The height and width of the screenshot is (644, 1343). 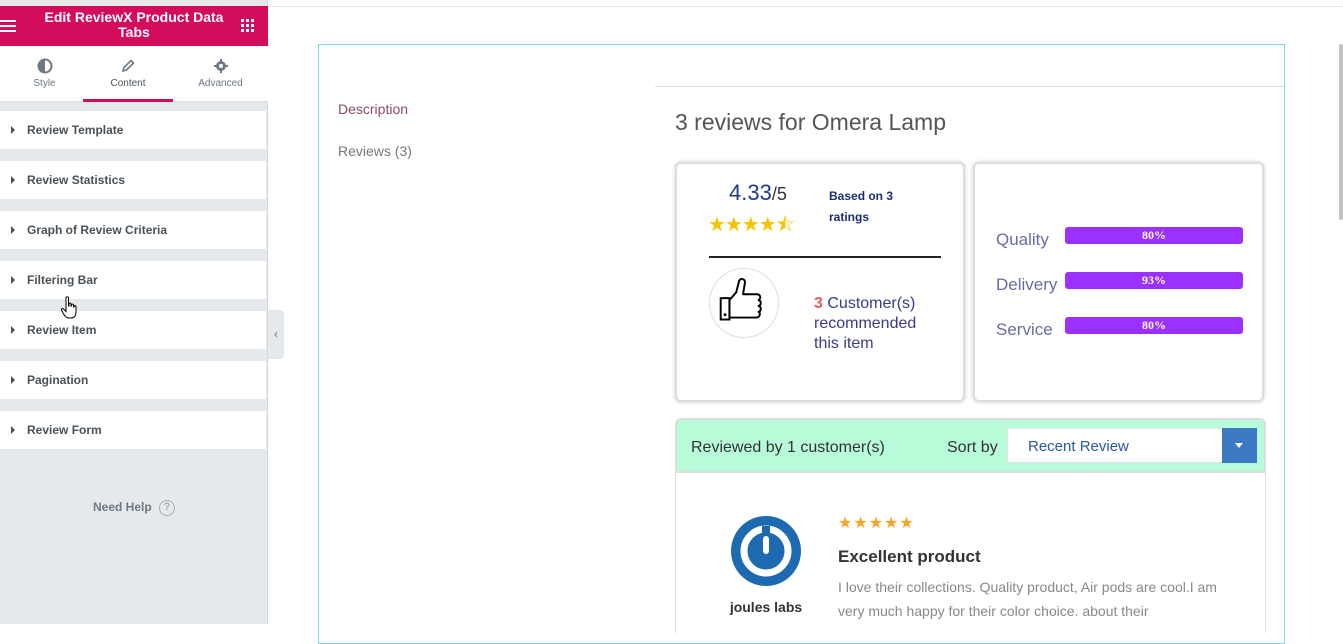 I want to click on panel-tabs: Style Content Advanced, so click(x=134, y=74).